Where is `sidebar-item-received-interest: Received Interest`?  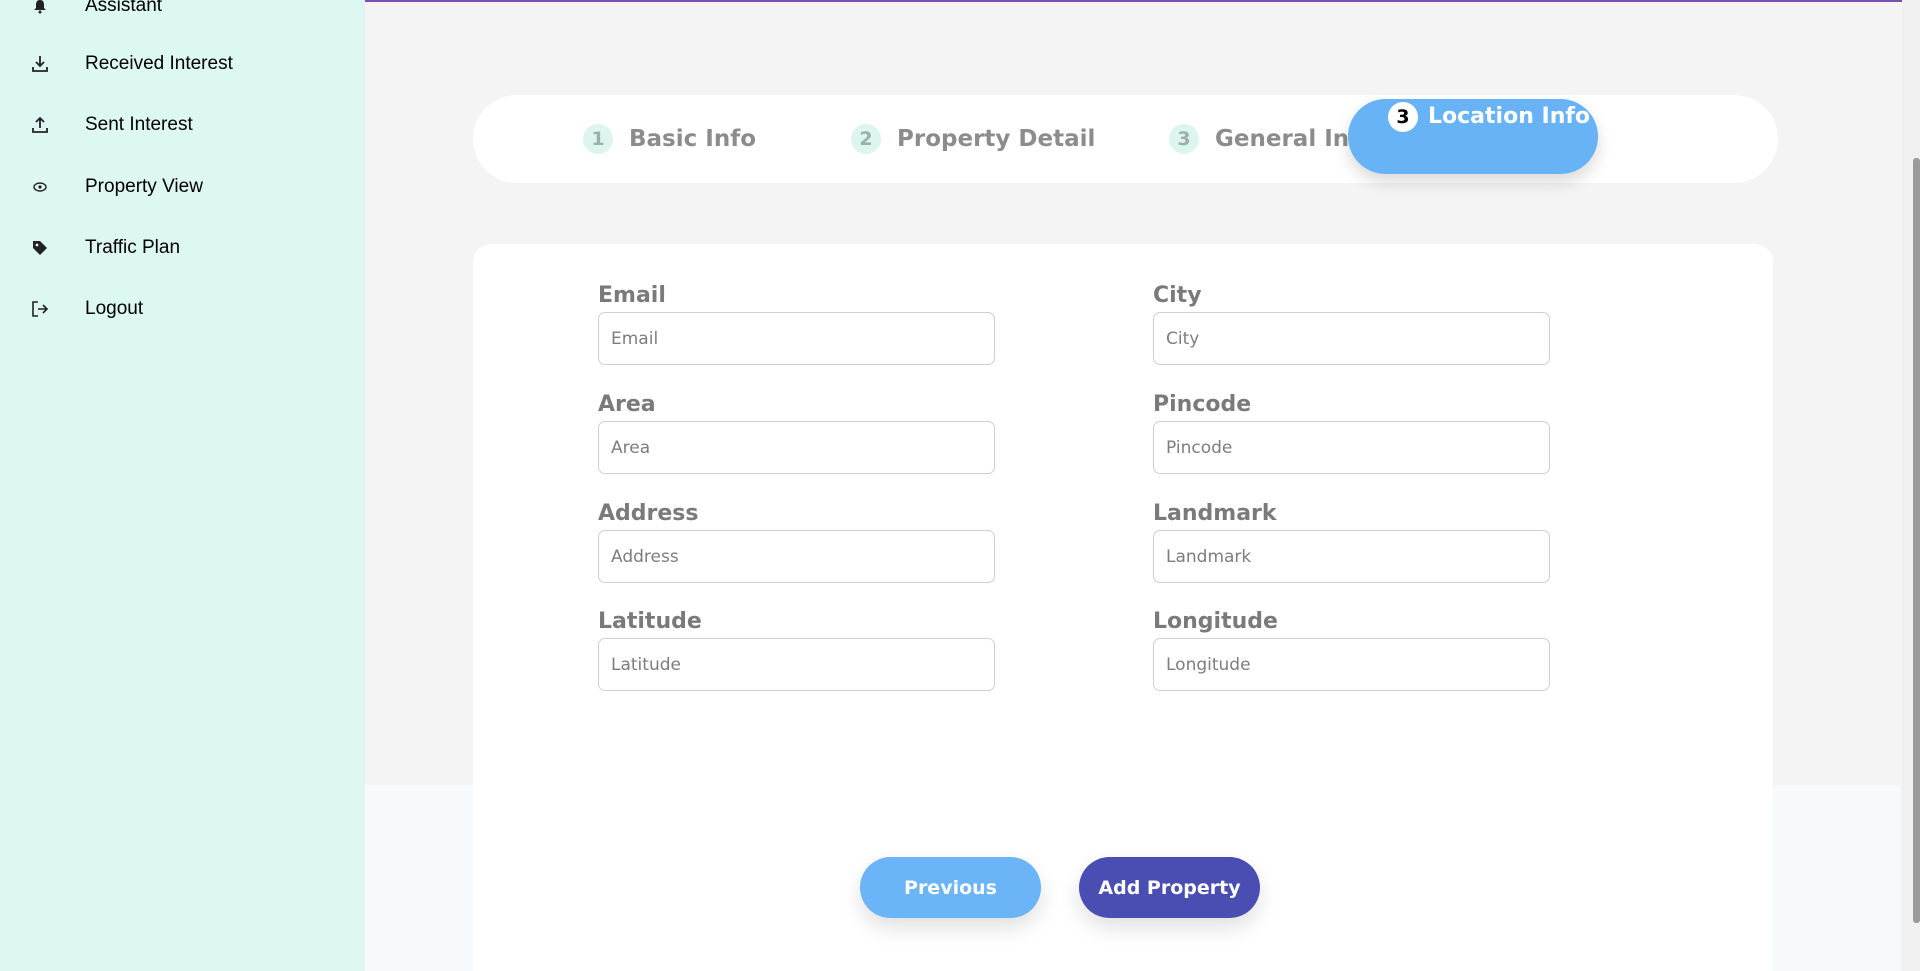 sidebar-item-received-interest: Received Interest is located at coordinates (182, 64).